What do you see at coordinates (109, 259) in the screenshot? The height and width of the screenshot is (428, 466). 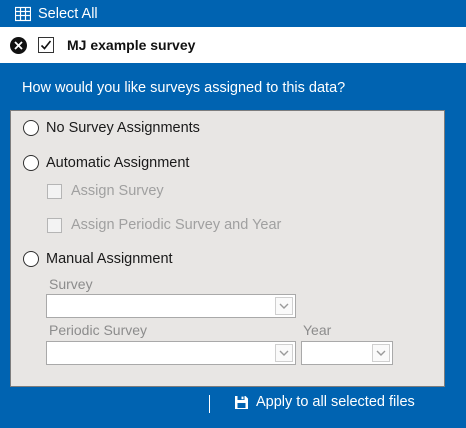 I see `radio-label: Manual Assignment` at bounding box center [109, 259].